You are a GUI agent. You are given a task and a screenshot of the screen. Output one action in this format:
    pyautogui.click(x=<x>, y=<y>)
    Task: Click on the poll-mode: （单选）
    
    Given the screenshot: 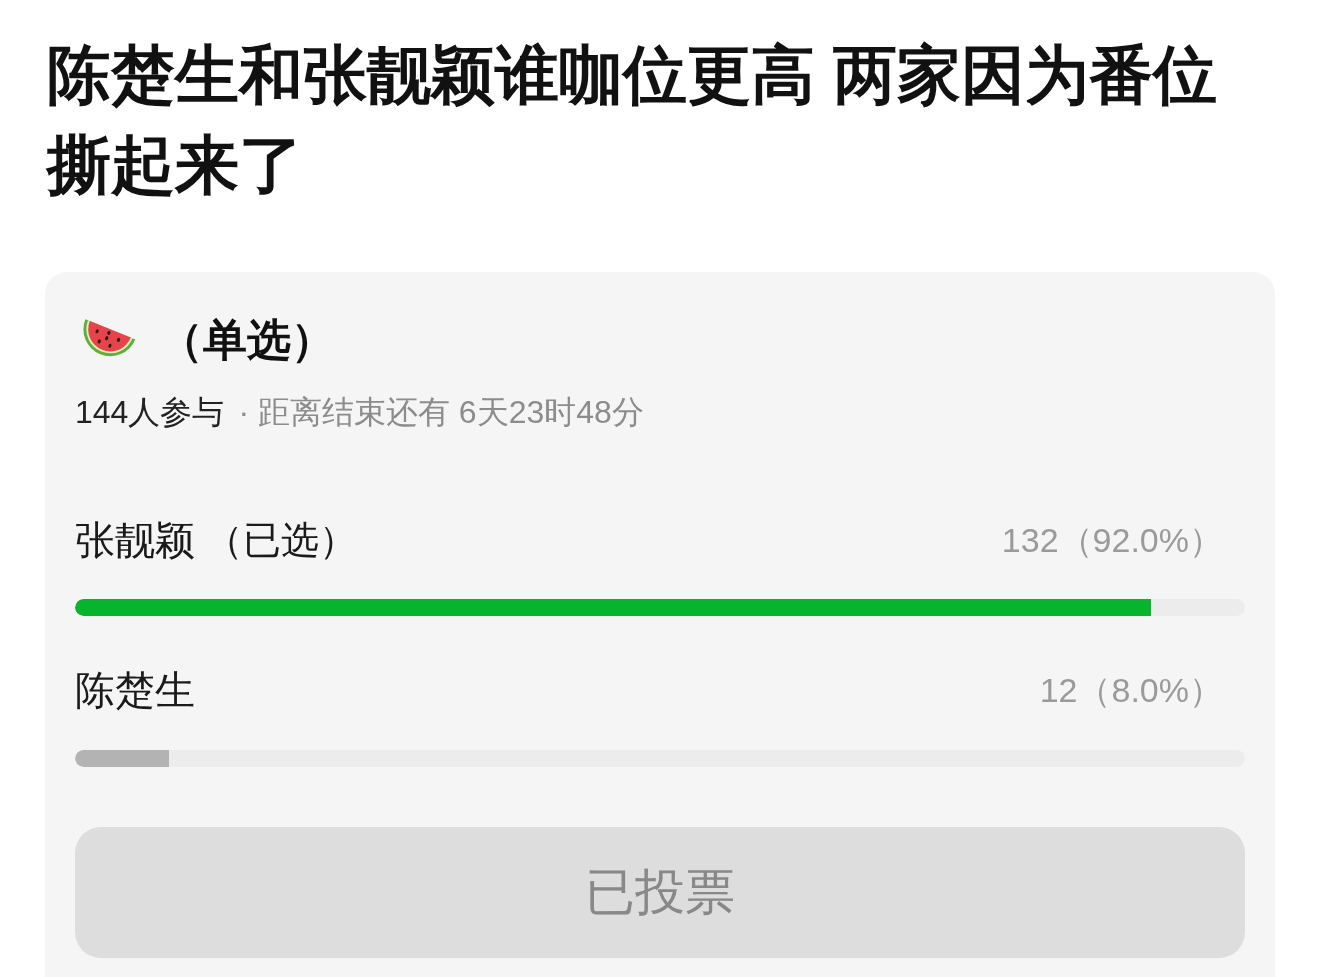 What is the action you would take?
    pyautogui.click(x=247, y=340)
    